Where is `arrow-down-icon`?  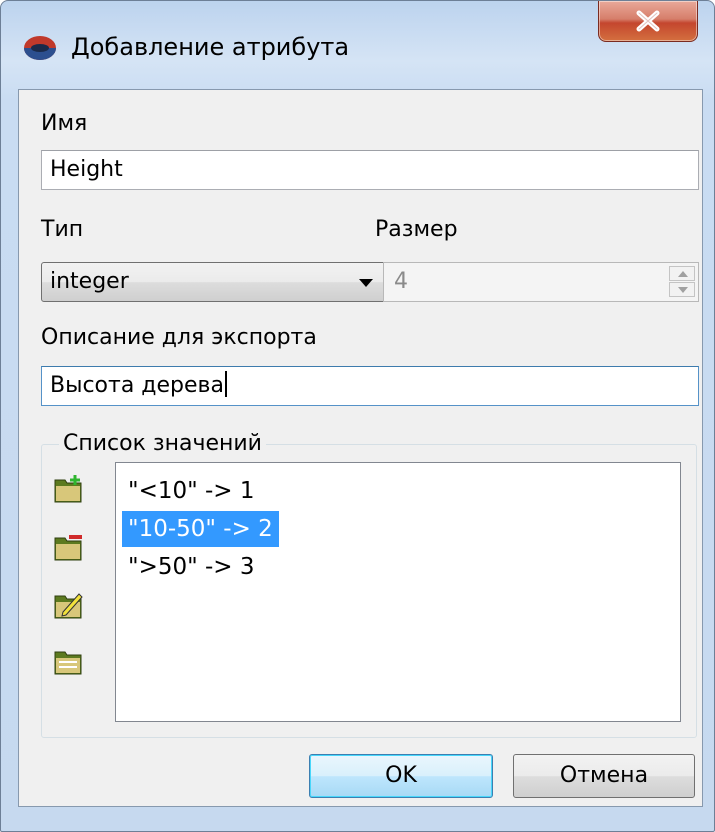 arrow-down-icon is located at coordinates (683, 290).